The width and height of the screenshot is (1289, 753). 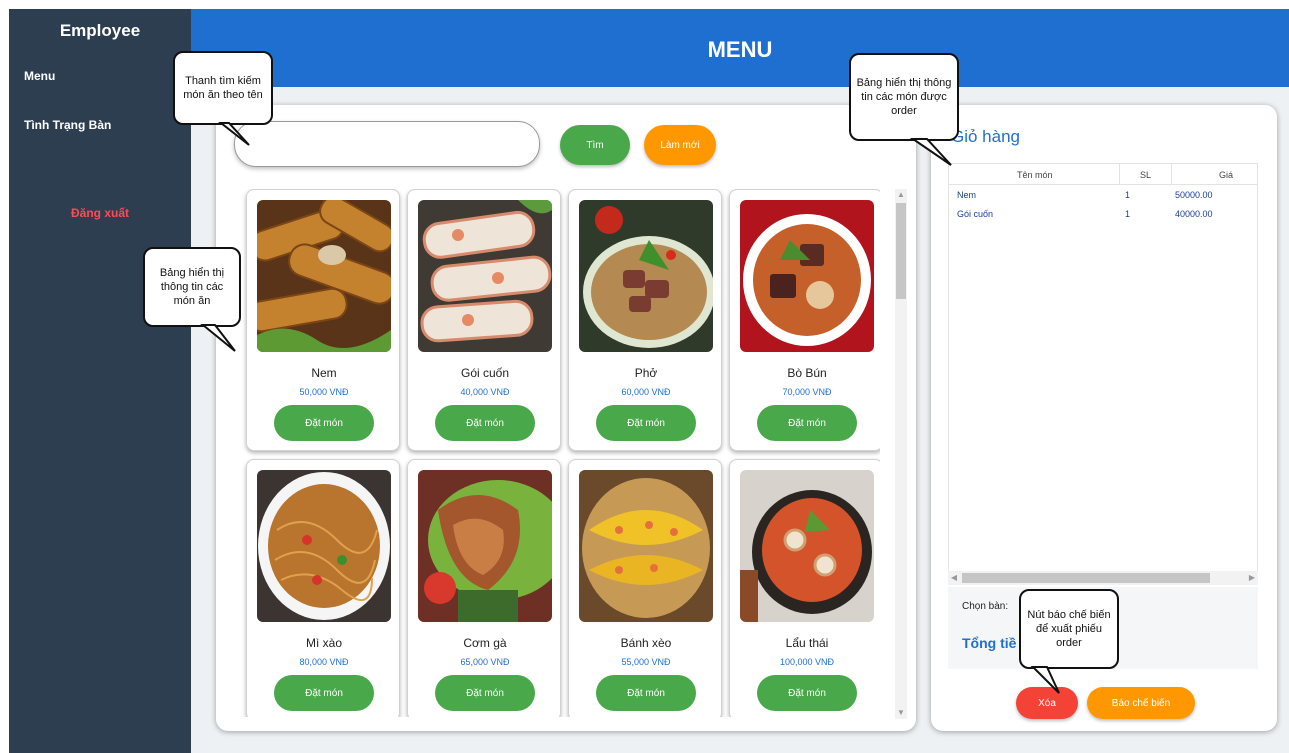 I want to click on menu-card: Gói cuốn 40,000 VNĐ Đặt món, so click(x=484, y=320).